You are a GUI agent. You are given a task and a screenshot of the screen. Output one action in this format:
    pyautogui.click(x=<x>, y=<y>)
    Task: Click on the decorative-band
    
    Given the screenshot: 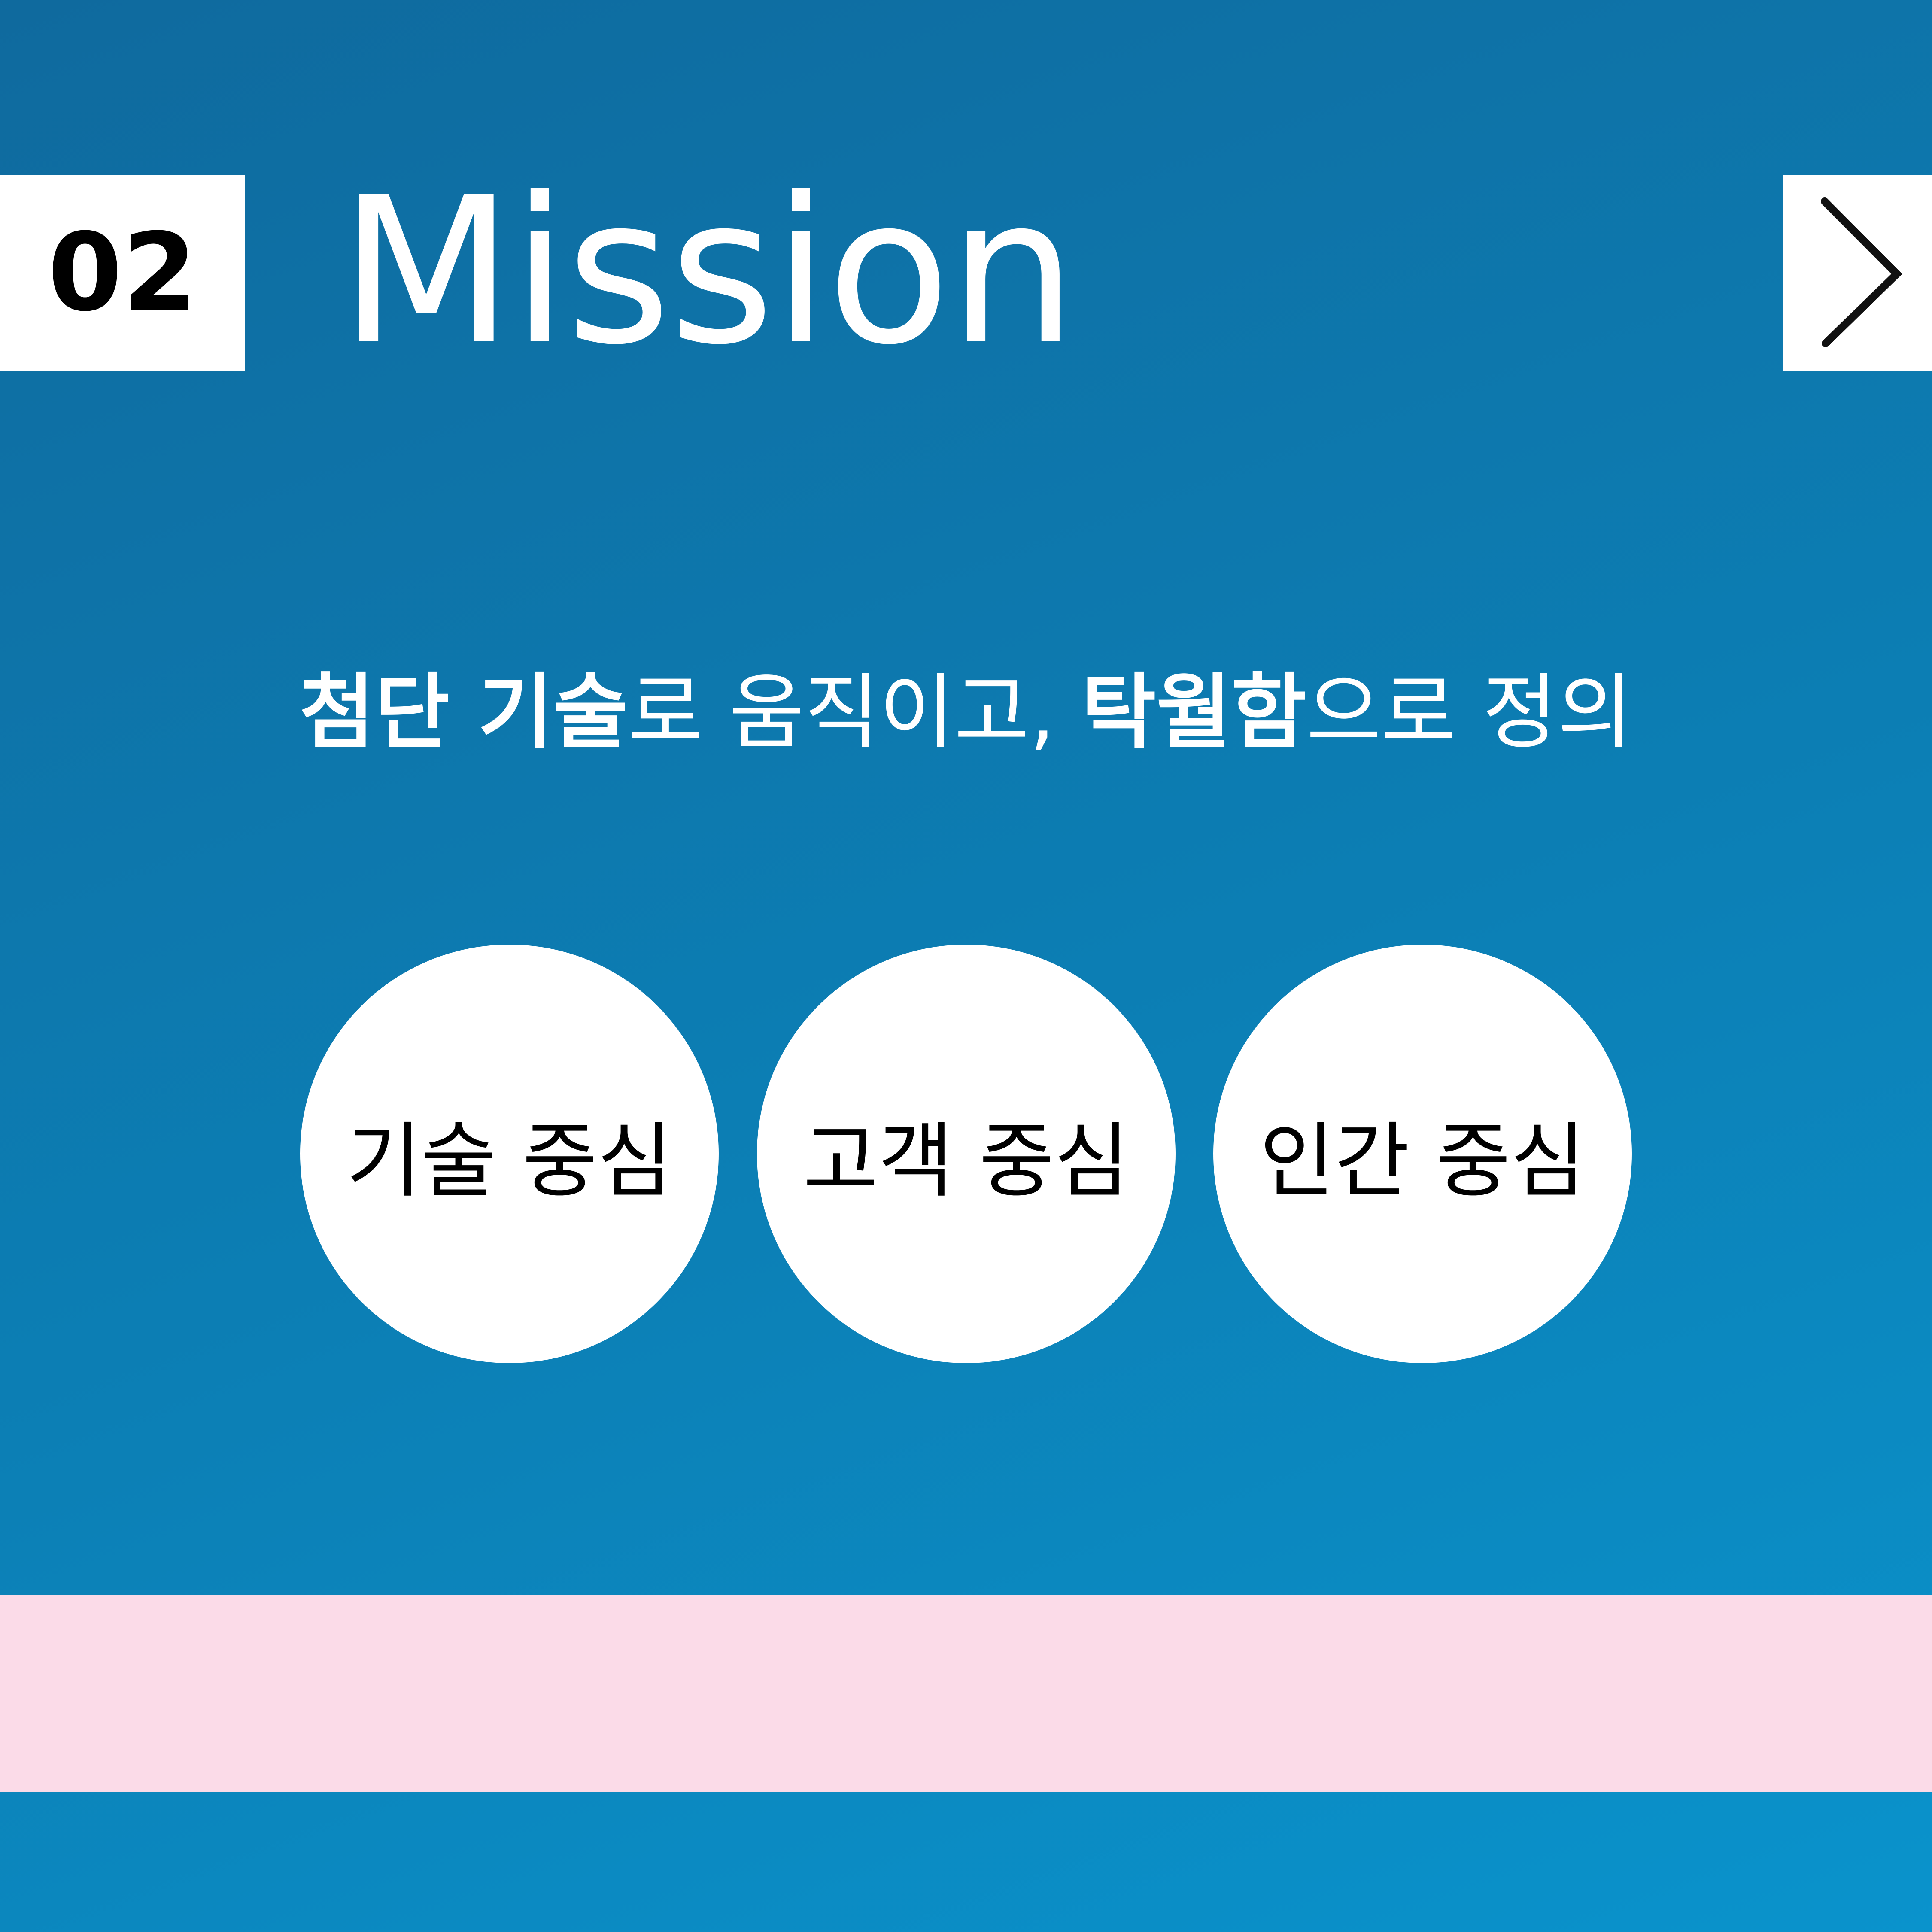 What is the action you would take?
    pyautogui.click(x=966, y=1693)
    